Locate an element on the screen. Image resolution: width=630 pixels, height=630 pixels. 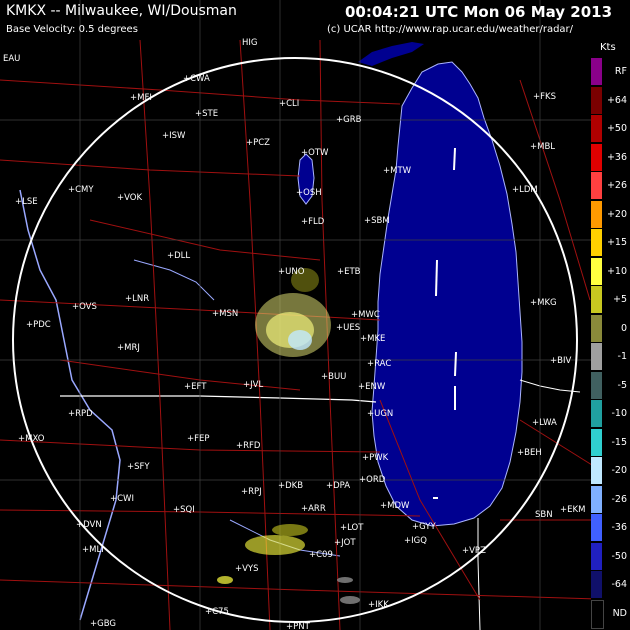
city-rpd: +RPD is located at coordinates (80, 414).